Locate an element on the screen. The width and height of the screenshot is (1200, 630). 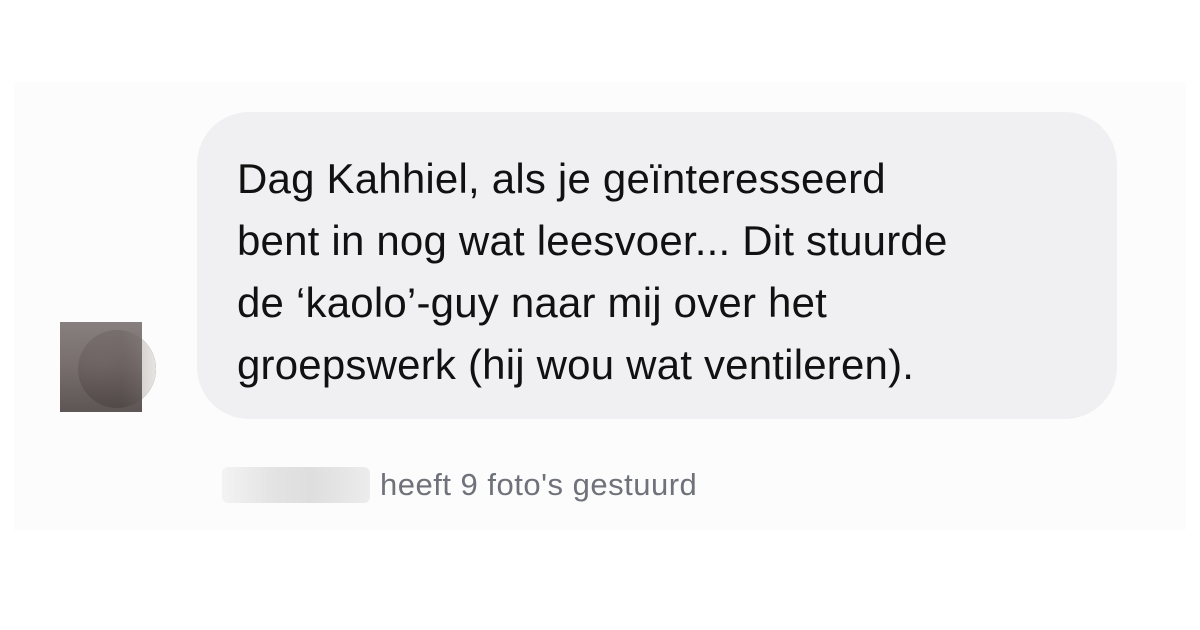
sender-avatar is located at coordinates (108, 370).